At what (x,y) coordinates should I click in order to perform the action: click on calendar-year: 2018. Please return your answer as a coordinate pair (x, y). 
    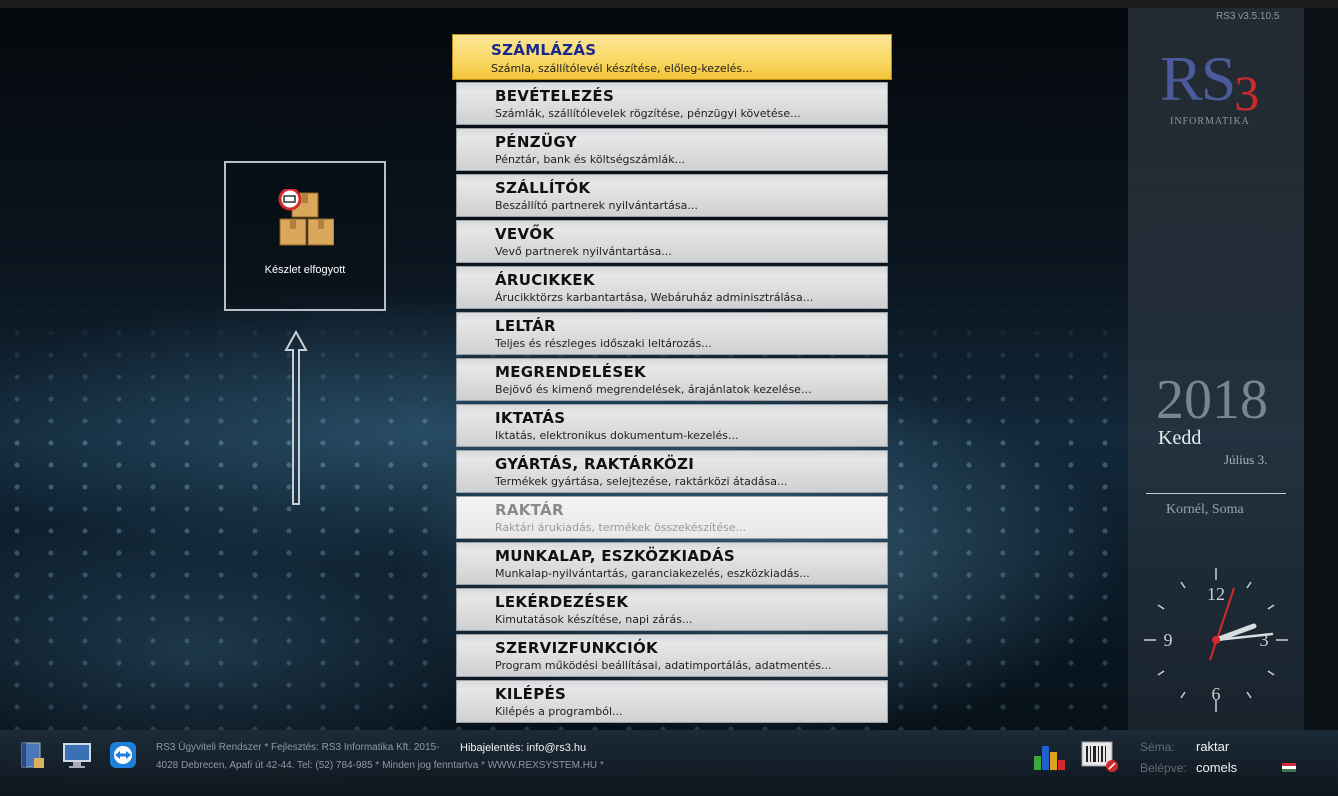
    Looking at the image, I should click on (1212, 400).